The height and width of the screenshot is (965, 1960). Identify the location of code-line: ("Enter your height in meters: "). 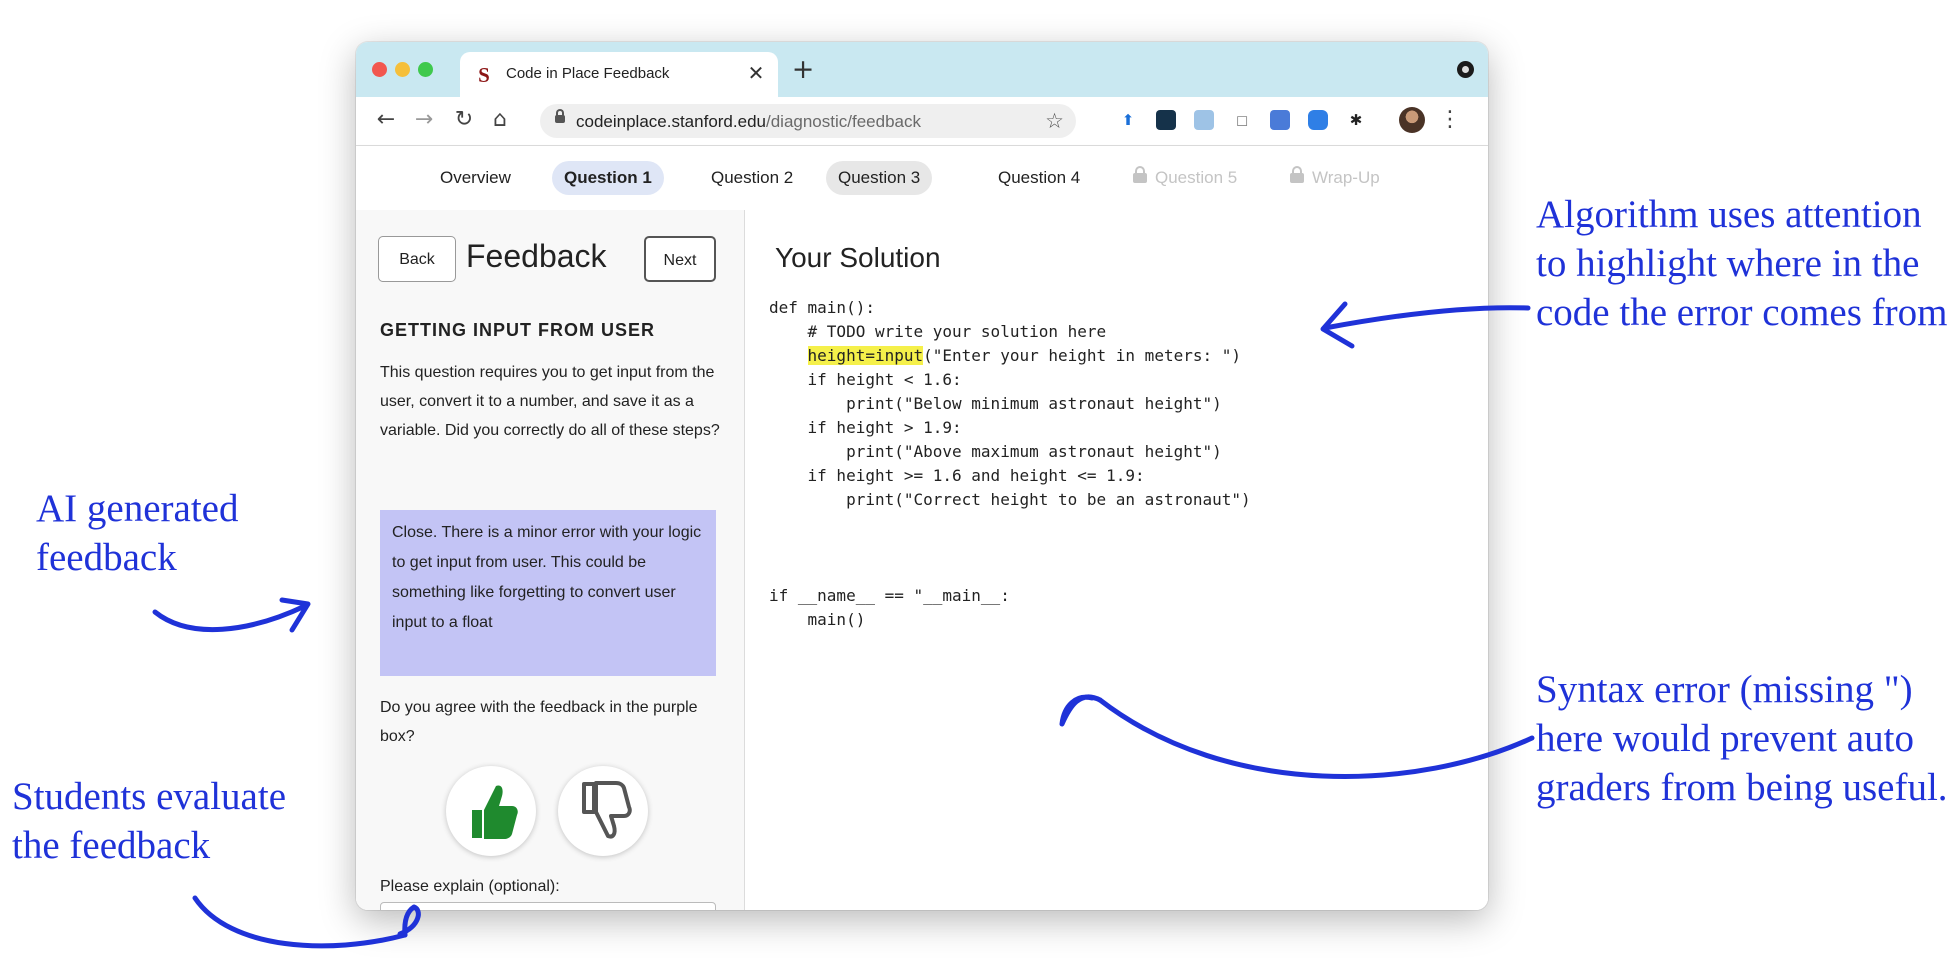
(1082, 355).